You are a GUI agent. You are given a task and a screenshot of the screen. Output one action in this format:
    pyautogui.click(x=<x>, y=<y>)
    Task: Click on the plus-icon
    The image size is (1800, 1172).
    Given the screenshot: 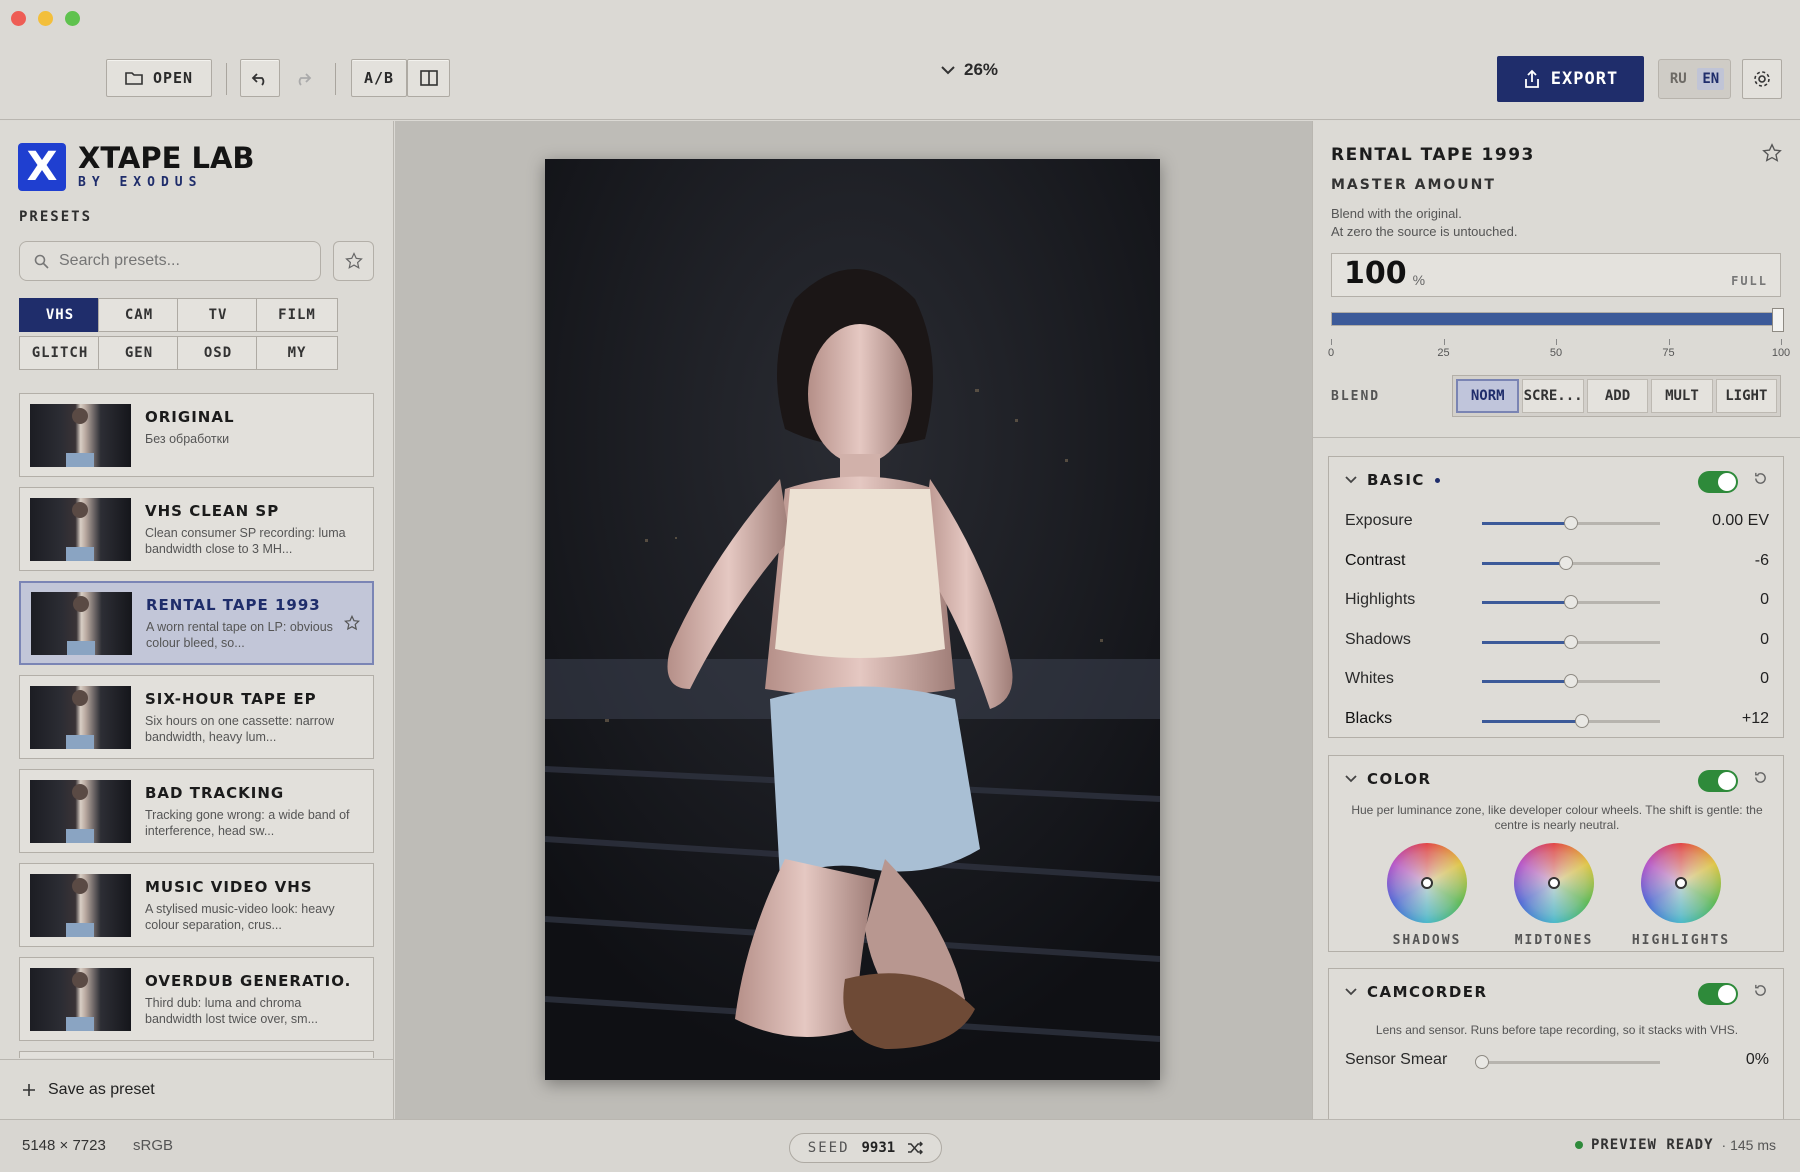 What is the action you would take?
    pyautogui.click(x=29, y=1089)
    